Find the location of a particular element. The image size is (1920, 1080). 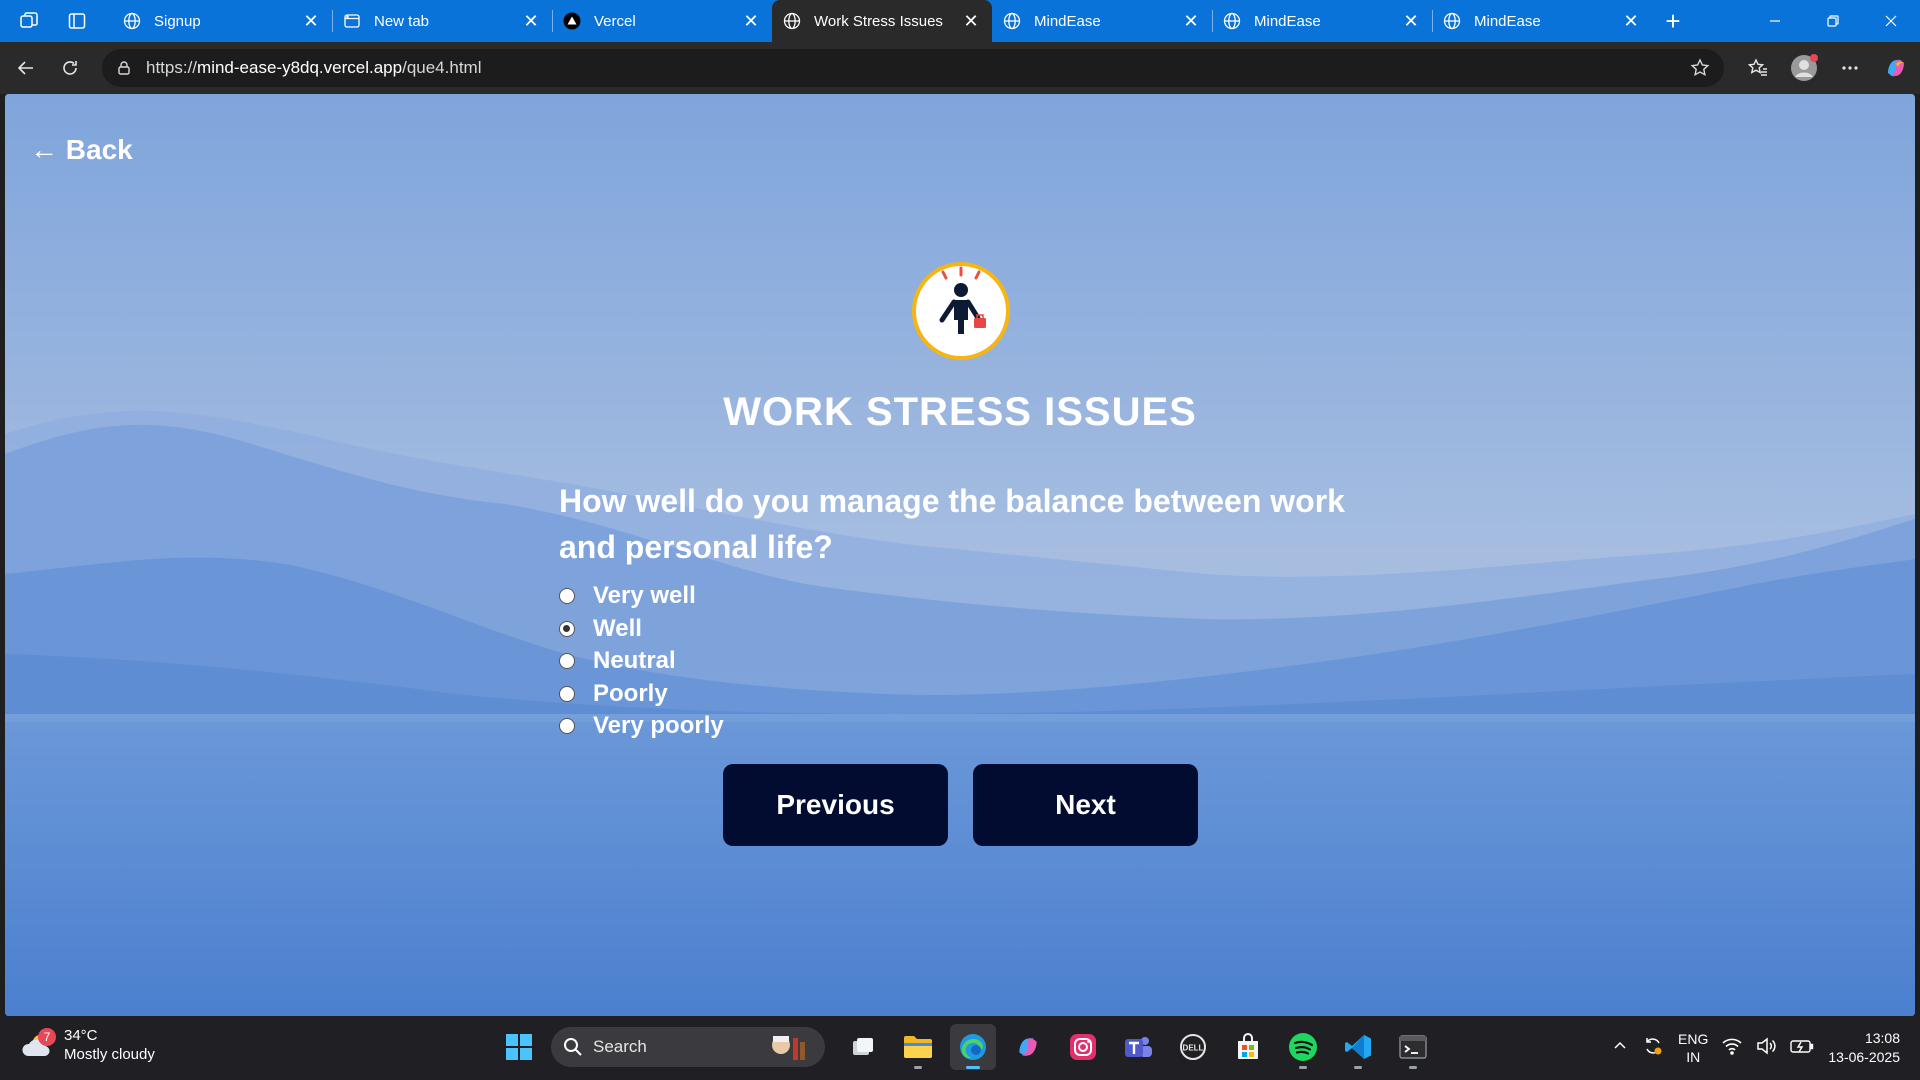

answer-option: Very poorly is located at coordinates (641, 726).